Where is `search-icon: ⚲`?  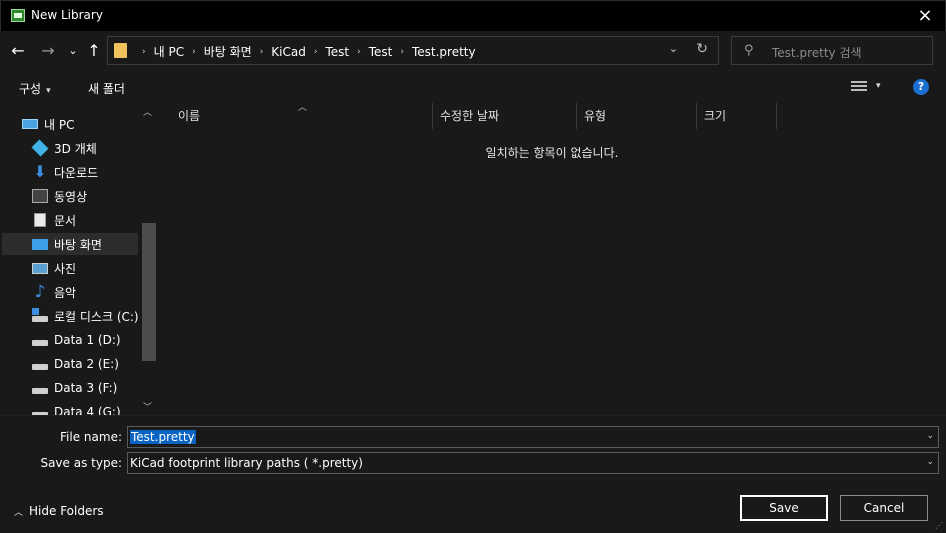
search-icon: ⚲ is located at coordinates (749, 50).